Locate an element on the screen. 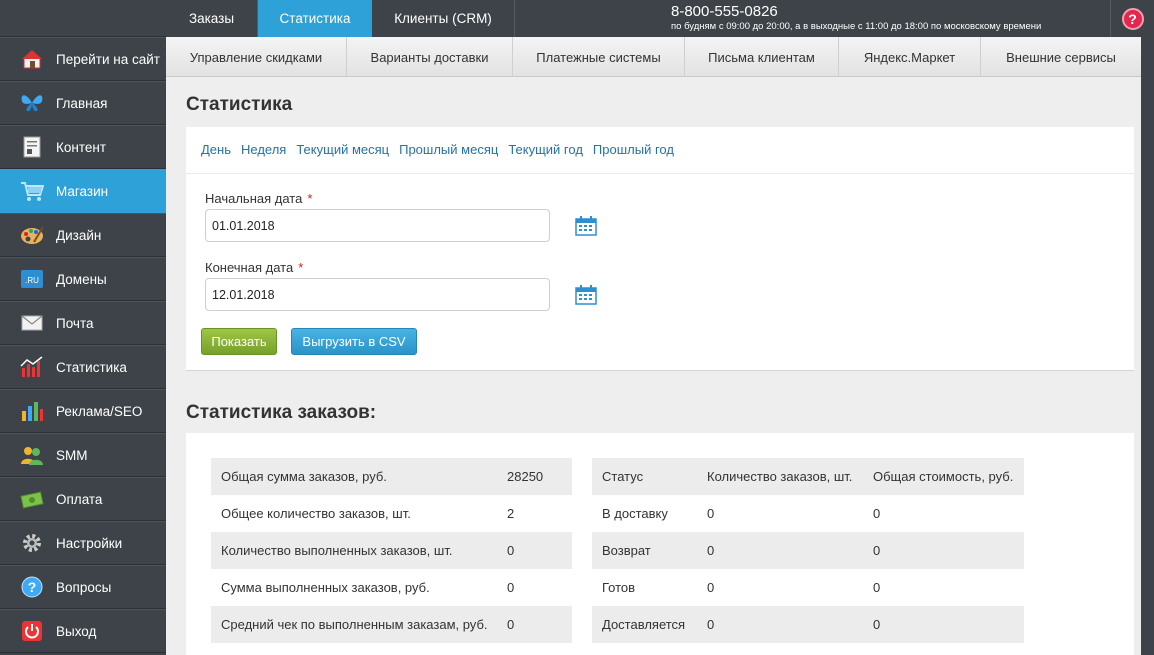 This screenshot has width=1154, height=655. table-row: В доставку 0 0 is located at coordinates (808, 513).